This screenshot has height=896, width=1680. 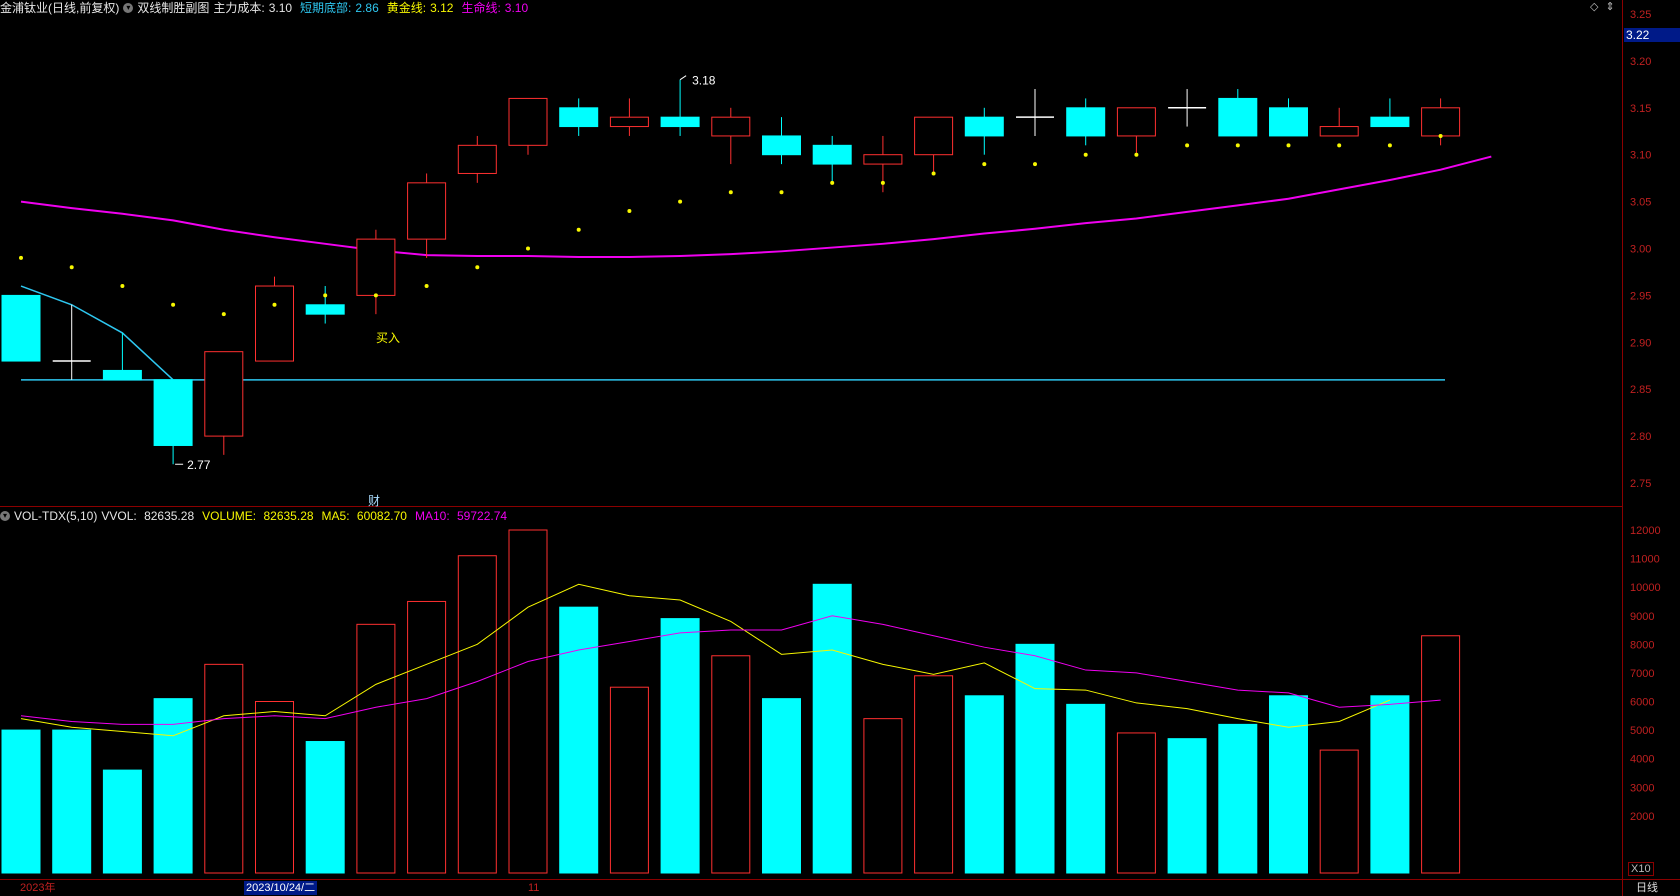 What do you see at coordinates (1642, 731) in the screenshot?
I see `volume-tick-label: 5000` at bounding box center [1642, 731].